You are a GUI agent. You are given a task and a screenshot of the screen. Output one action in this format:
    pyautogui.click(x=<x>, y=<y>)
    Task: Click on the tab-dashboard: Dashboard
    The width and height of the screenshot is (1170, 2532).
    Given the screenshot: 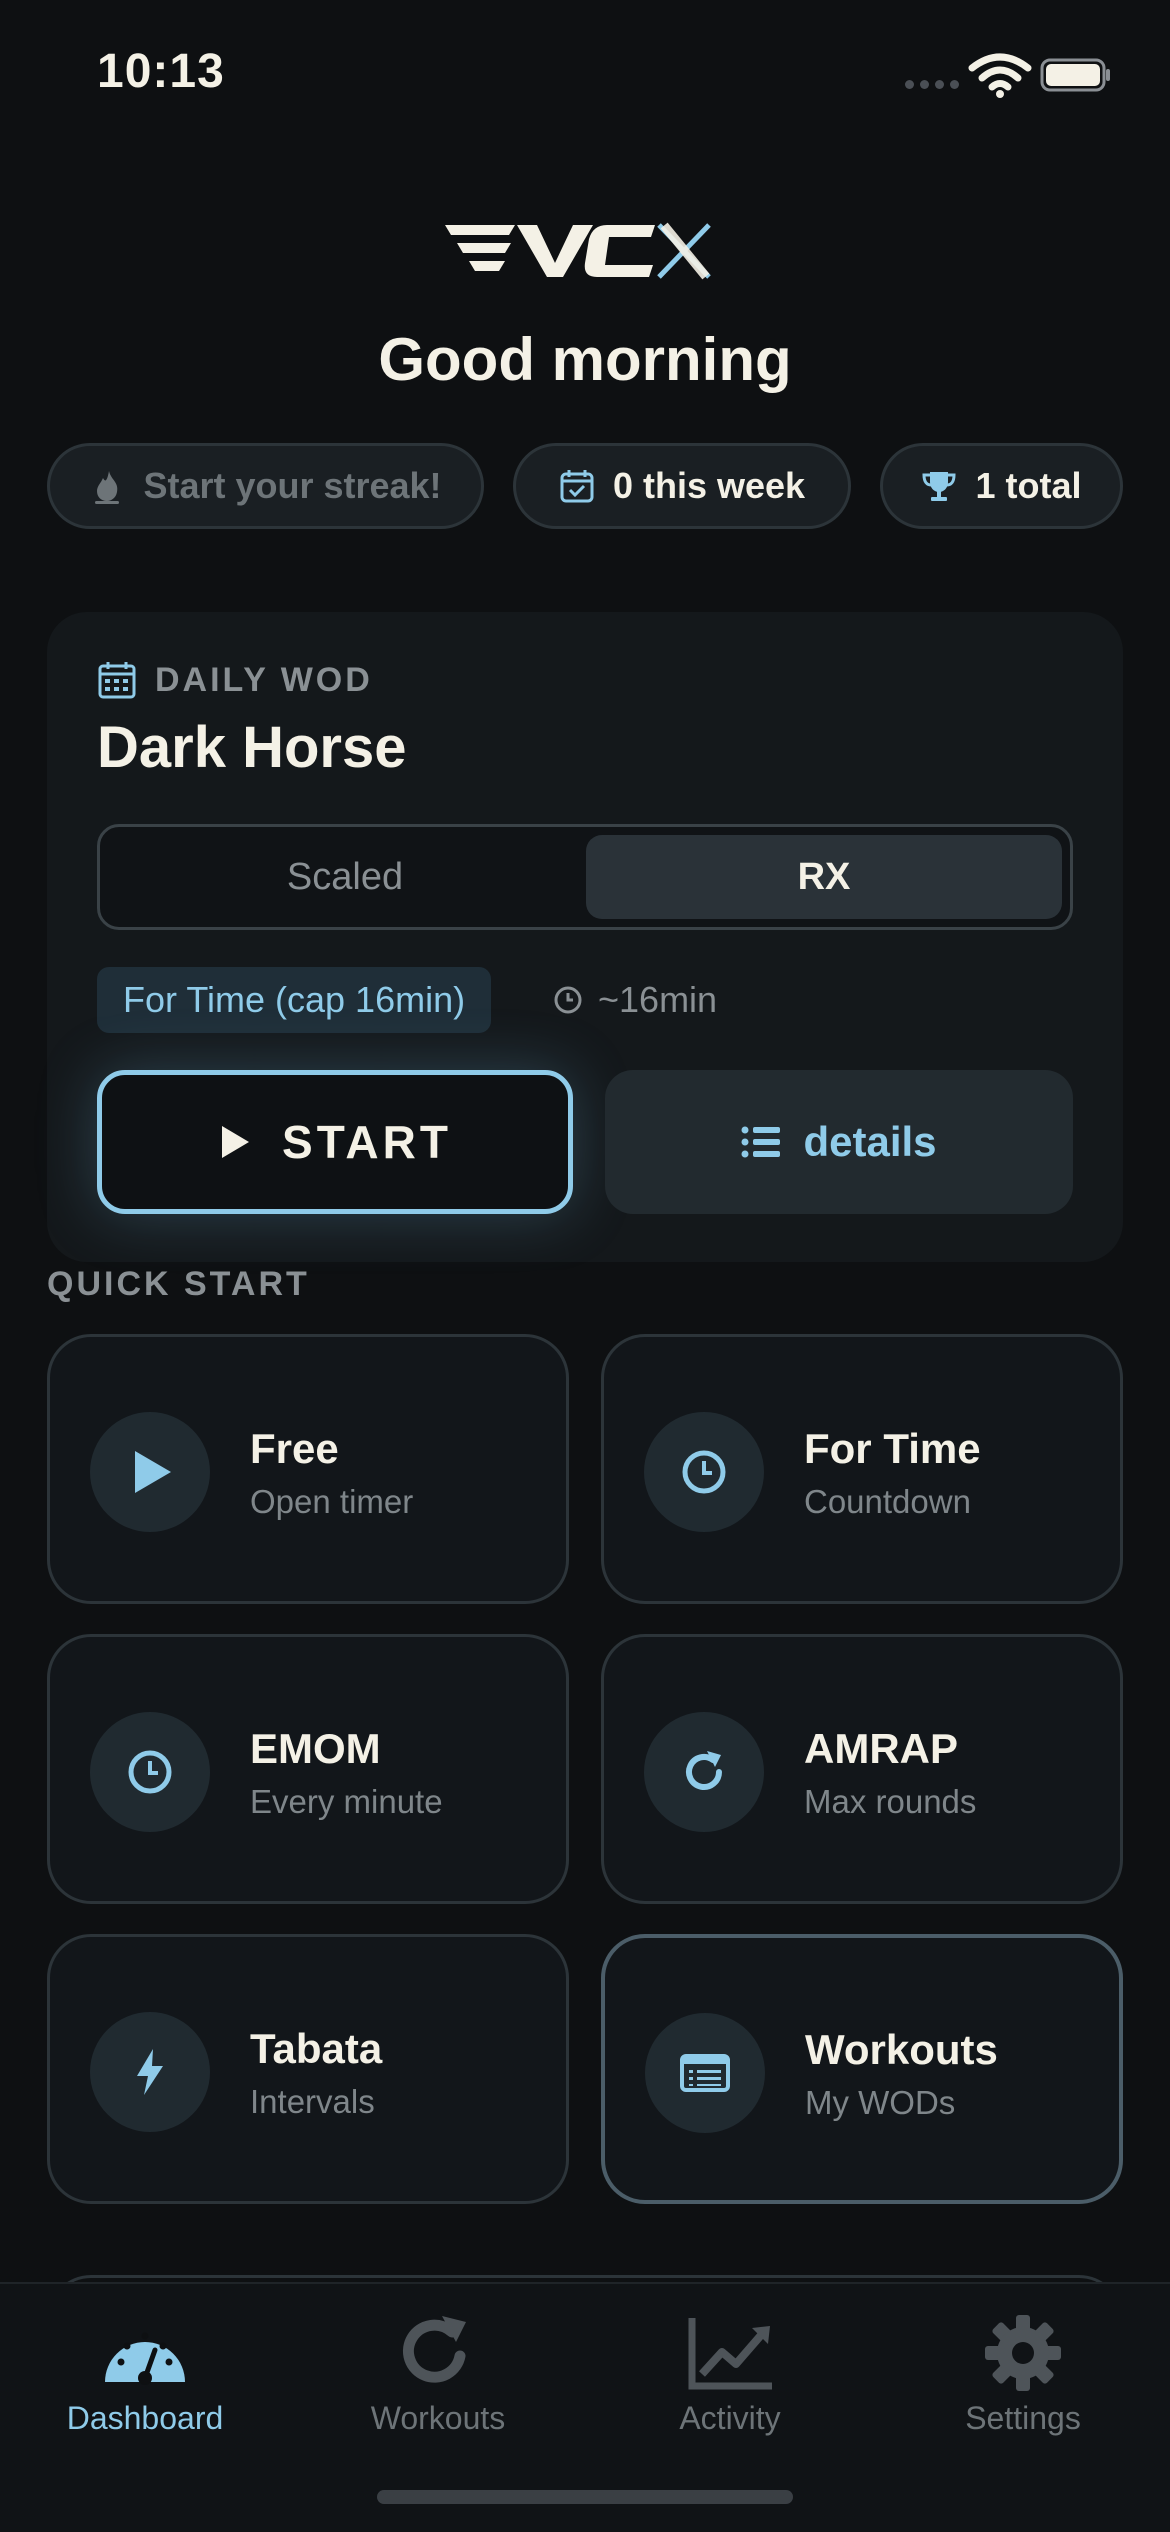 What is the action you would take?
    pyautogui.click(x=145, y=2382)
    